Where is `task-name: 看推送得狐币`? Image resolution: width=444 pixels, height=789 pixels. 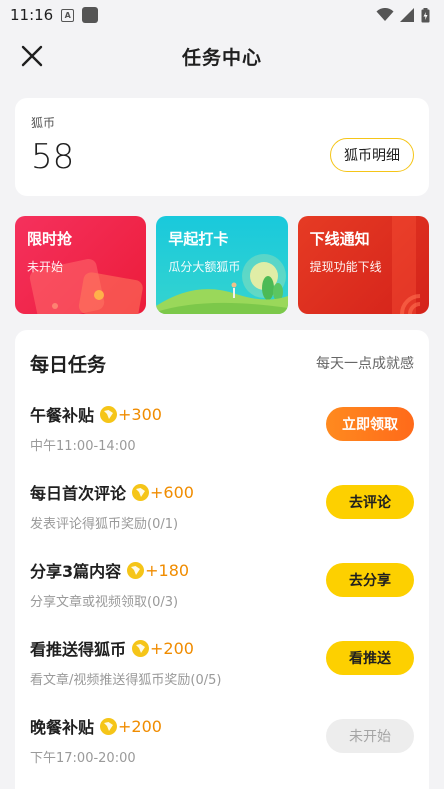 task-name: 看推送得狐币 is located at coordinates (78, 649).